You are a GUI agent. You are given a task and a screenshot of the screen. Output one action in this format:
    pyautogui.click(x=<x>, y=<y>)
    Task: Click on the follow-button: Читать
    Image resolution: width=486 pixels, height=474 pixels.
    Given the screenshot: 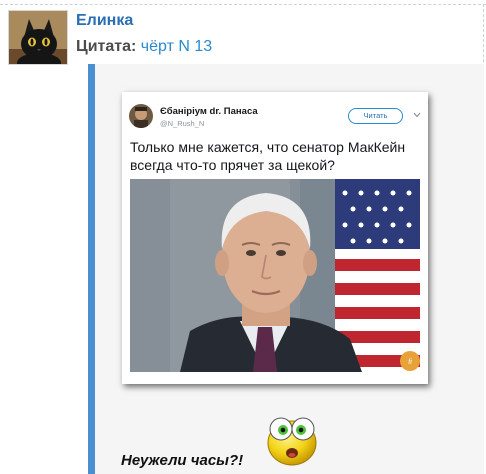 What is the action you would take?
    pyautogui.click(x=375, y=116)
    